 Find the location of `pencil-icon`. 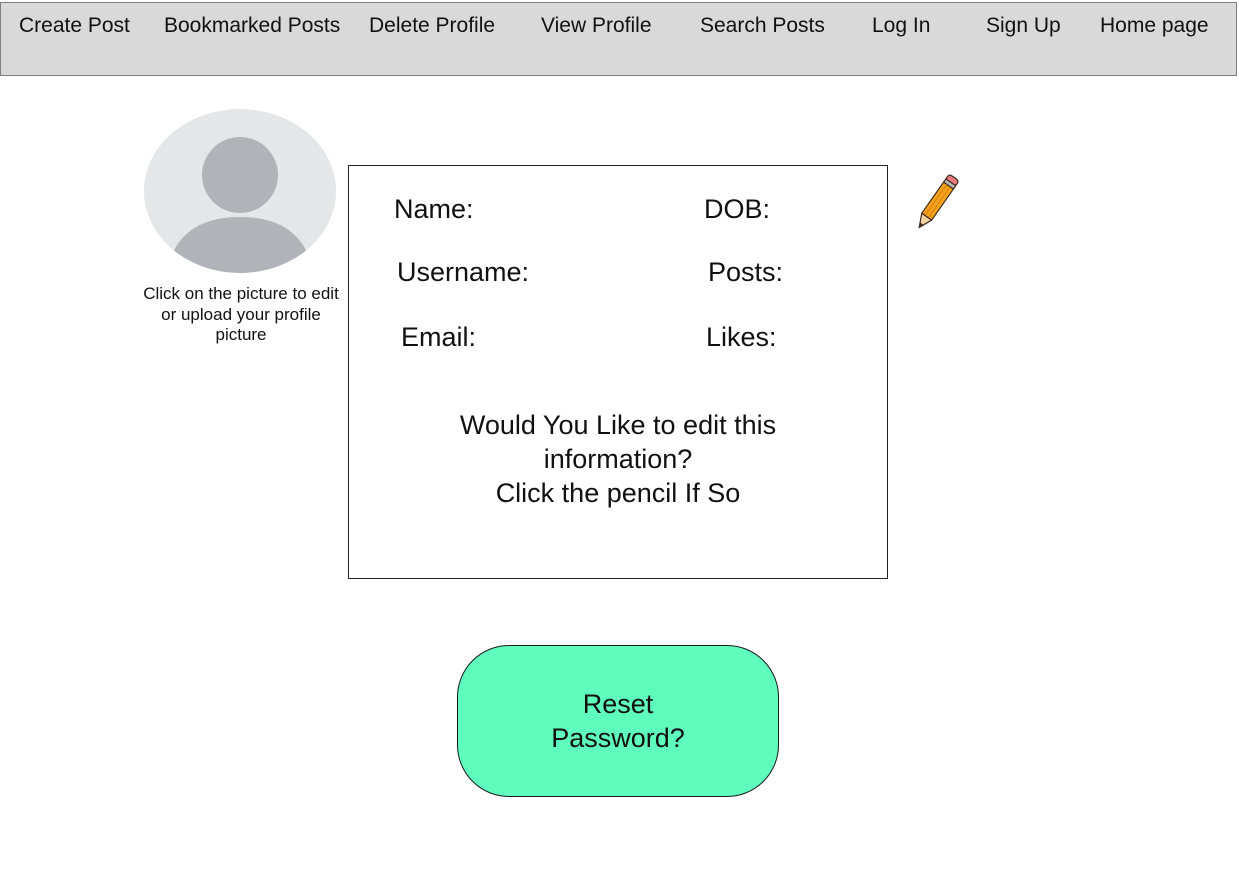

pencil-icon is located at coordinates (938, 201).